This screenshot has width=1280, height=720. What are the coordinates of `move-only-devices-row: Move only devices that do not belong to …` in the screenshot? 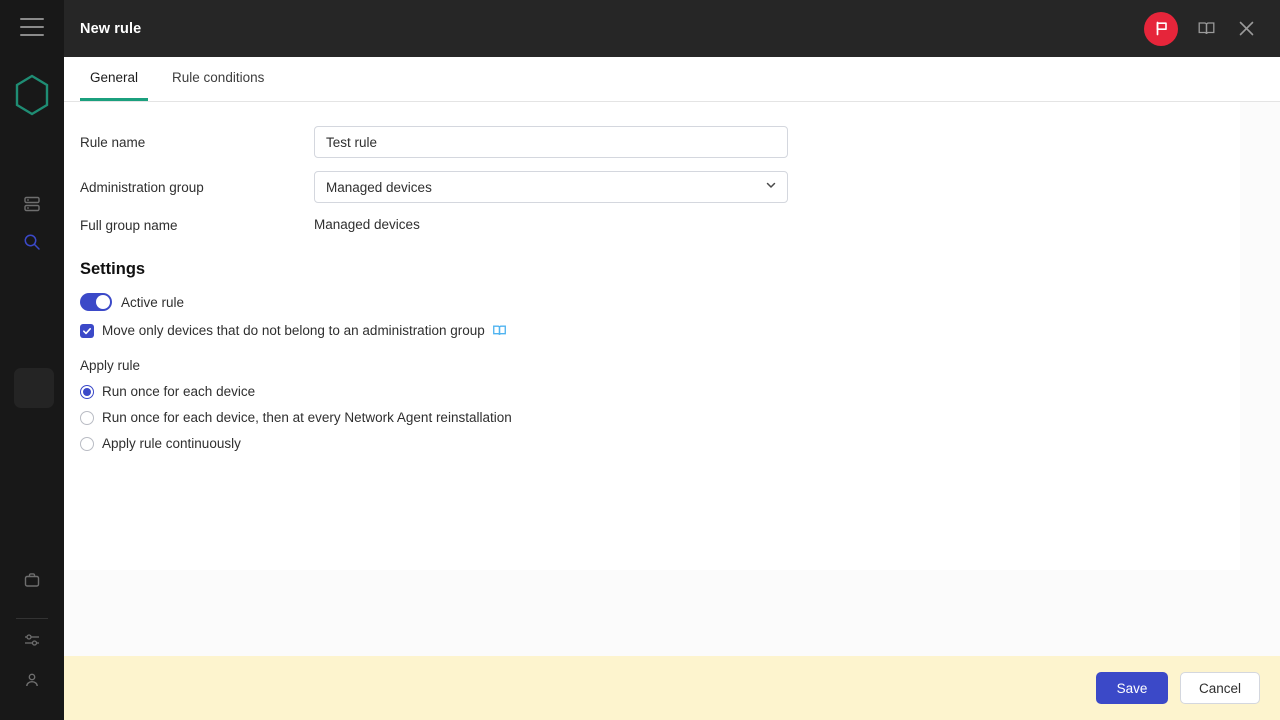 It's located at (652, 330).